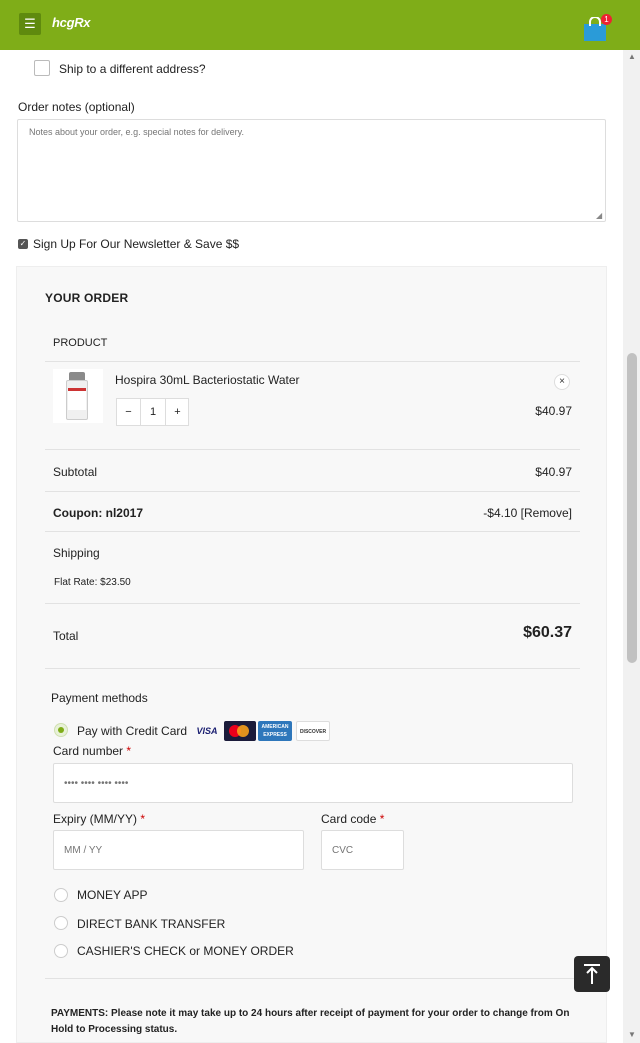  What do you see at coordinates (275, 731) in the screenshot?
I see `amex-logo: AMERICAN EXPRESS` at bounding box center [275, 731].